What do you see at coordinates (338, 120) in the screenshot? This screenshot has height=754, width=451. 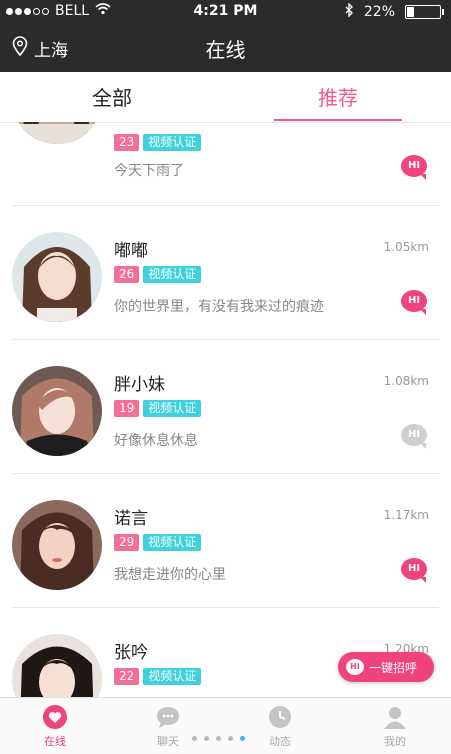 I see `active-tab-indicator` at bounding box center [338, 120].